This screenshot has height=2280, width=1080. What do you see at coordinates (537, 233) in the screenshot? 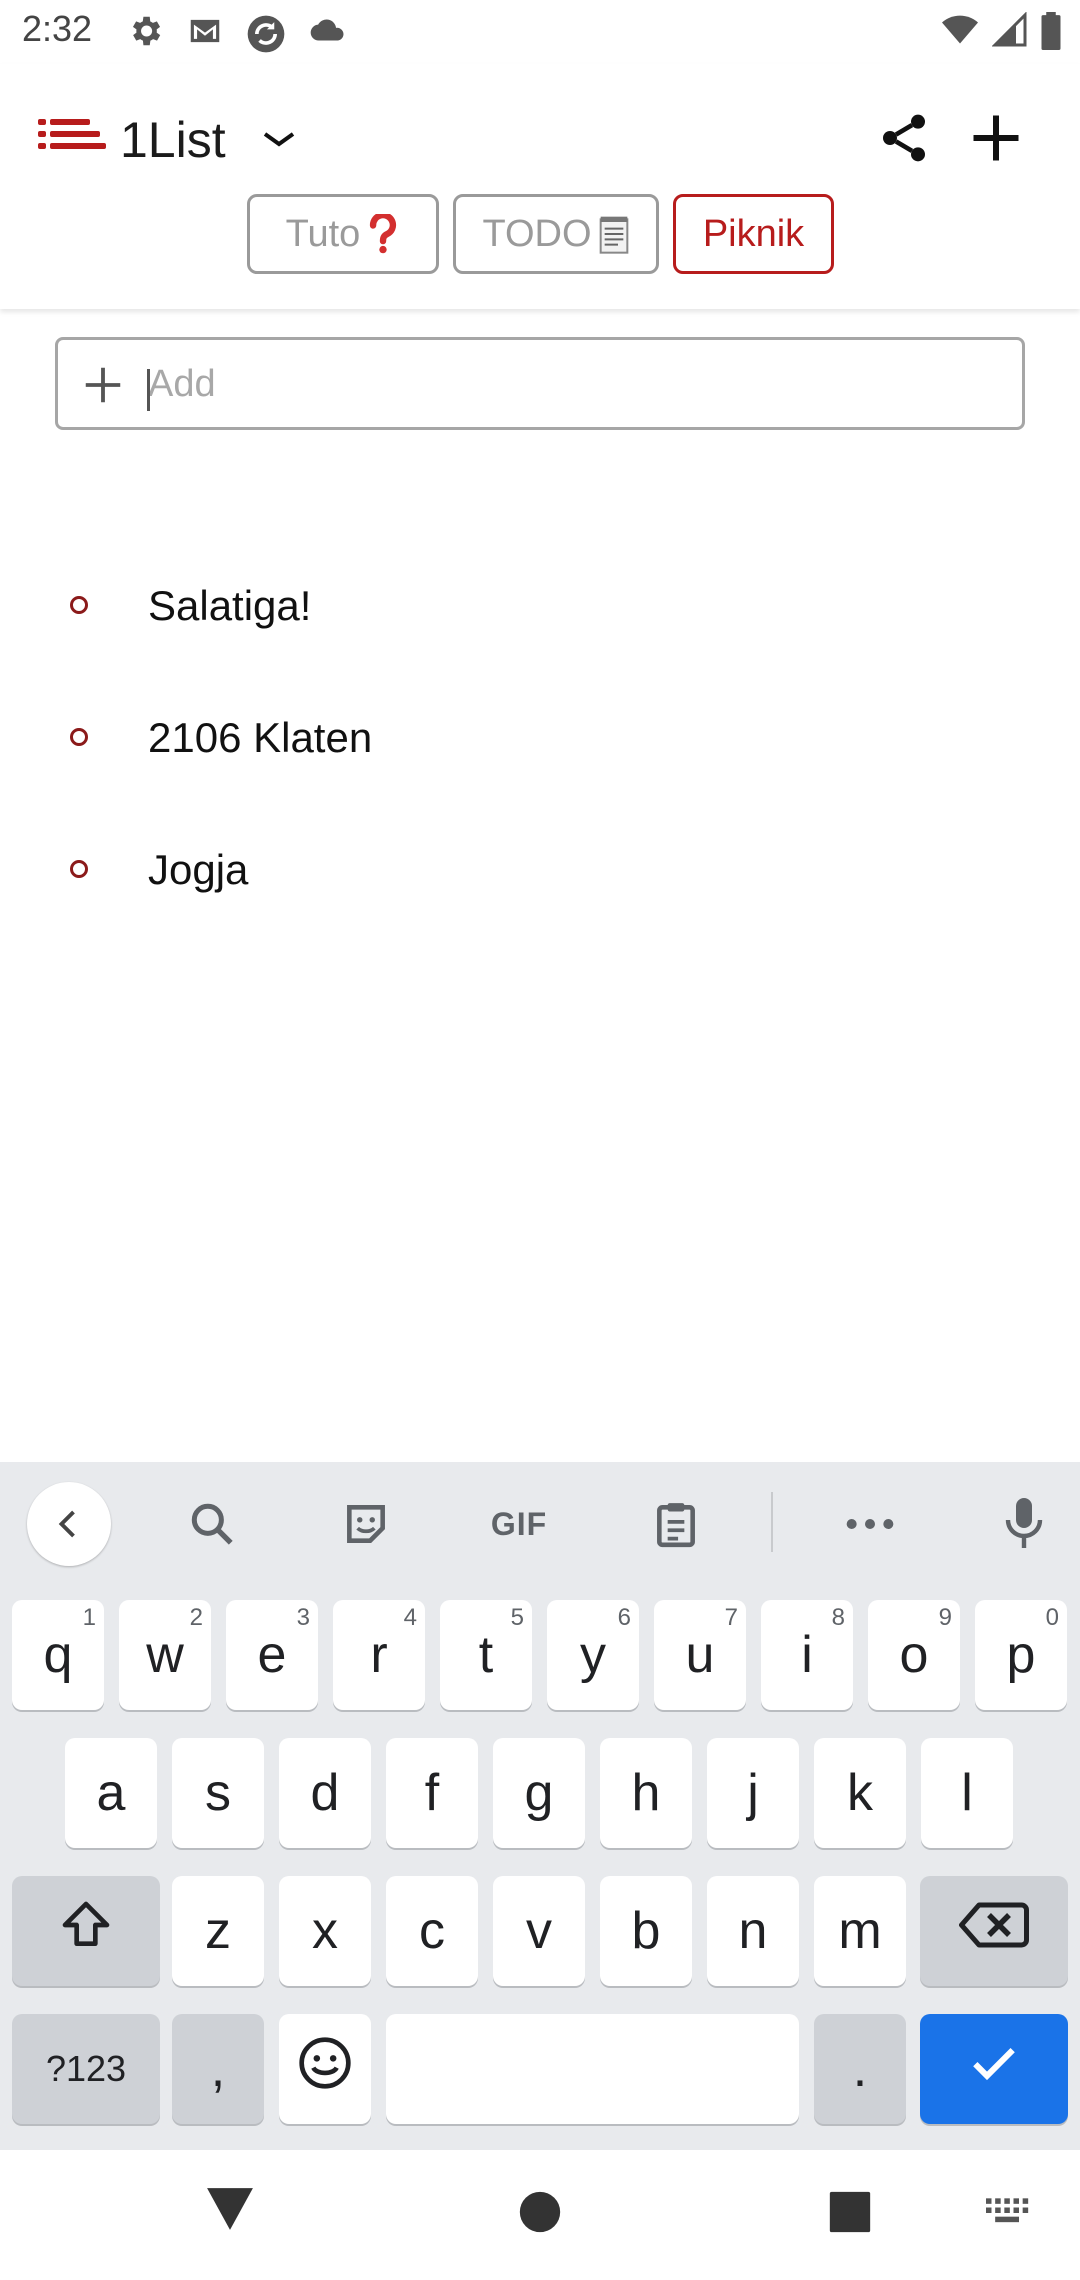
I see `tab-label: TODO` at bounding box center [537, 233].